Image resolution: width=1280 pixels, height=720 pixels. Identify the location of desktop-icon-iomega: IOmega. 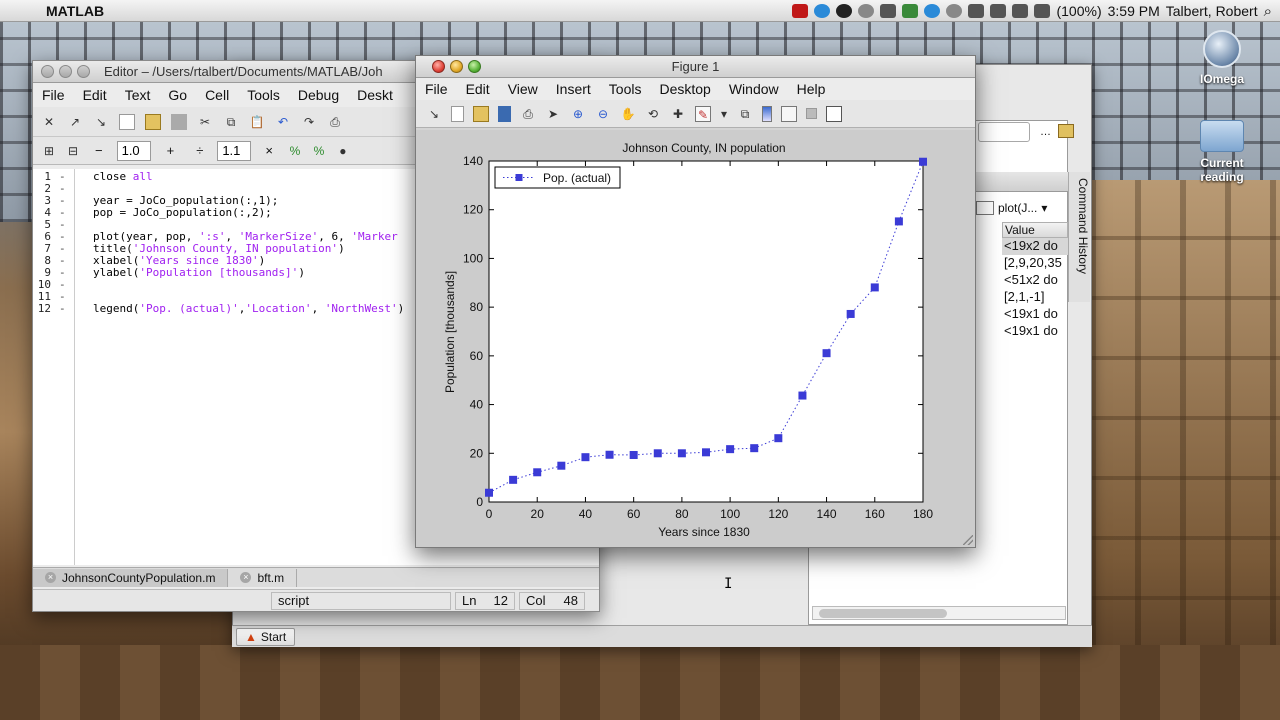
(1222, 58).